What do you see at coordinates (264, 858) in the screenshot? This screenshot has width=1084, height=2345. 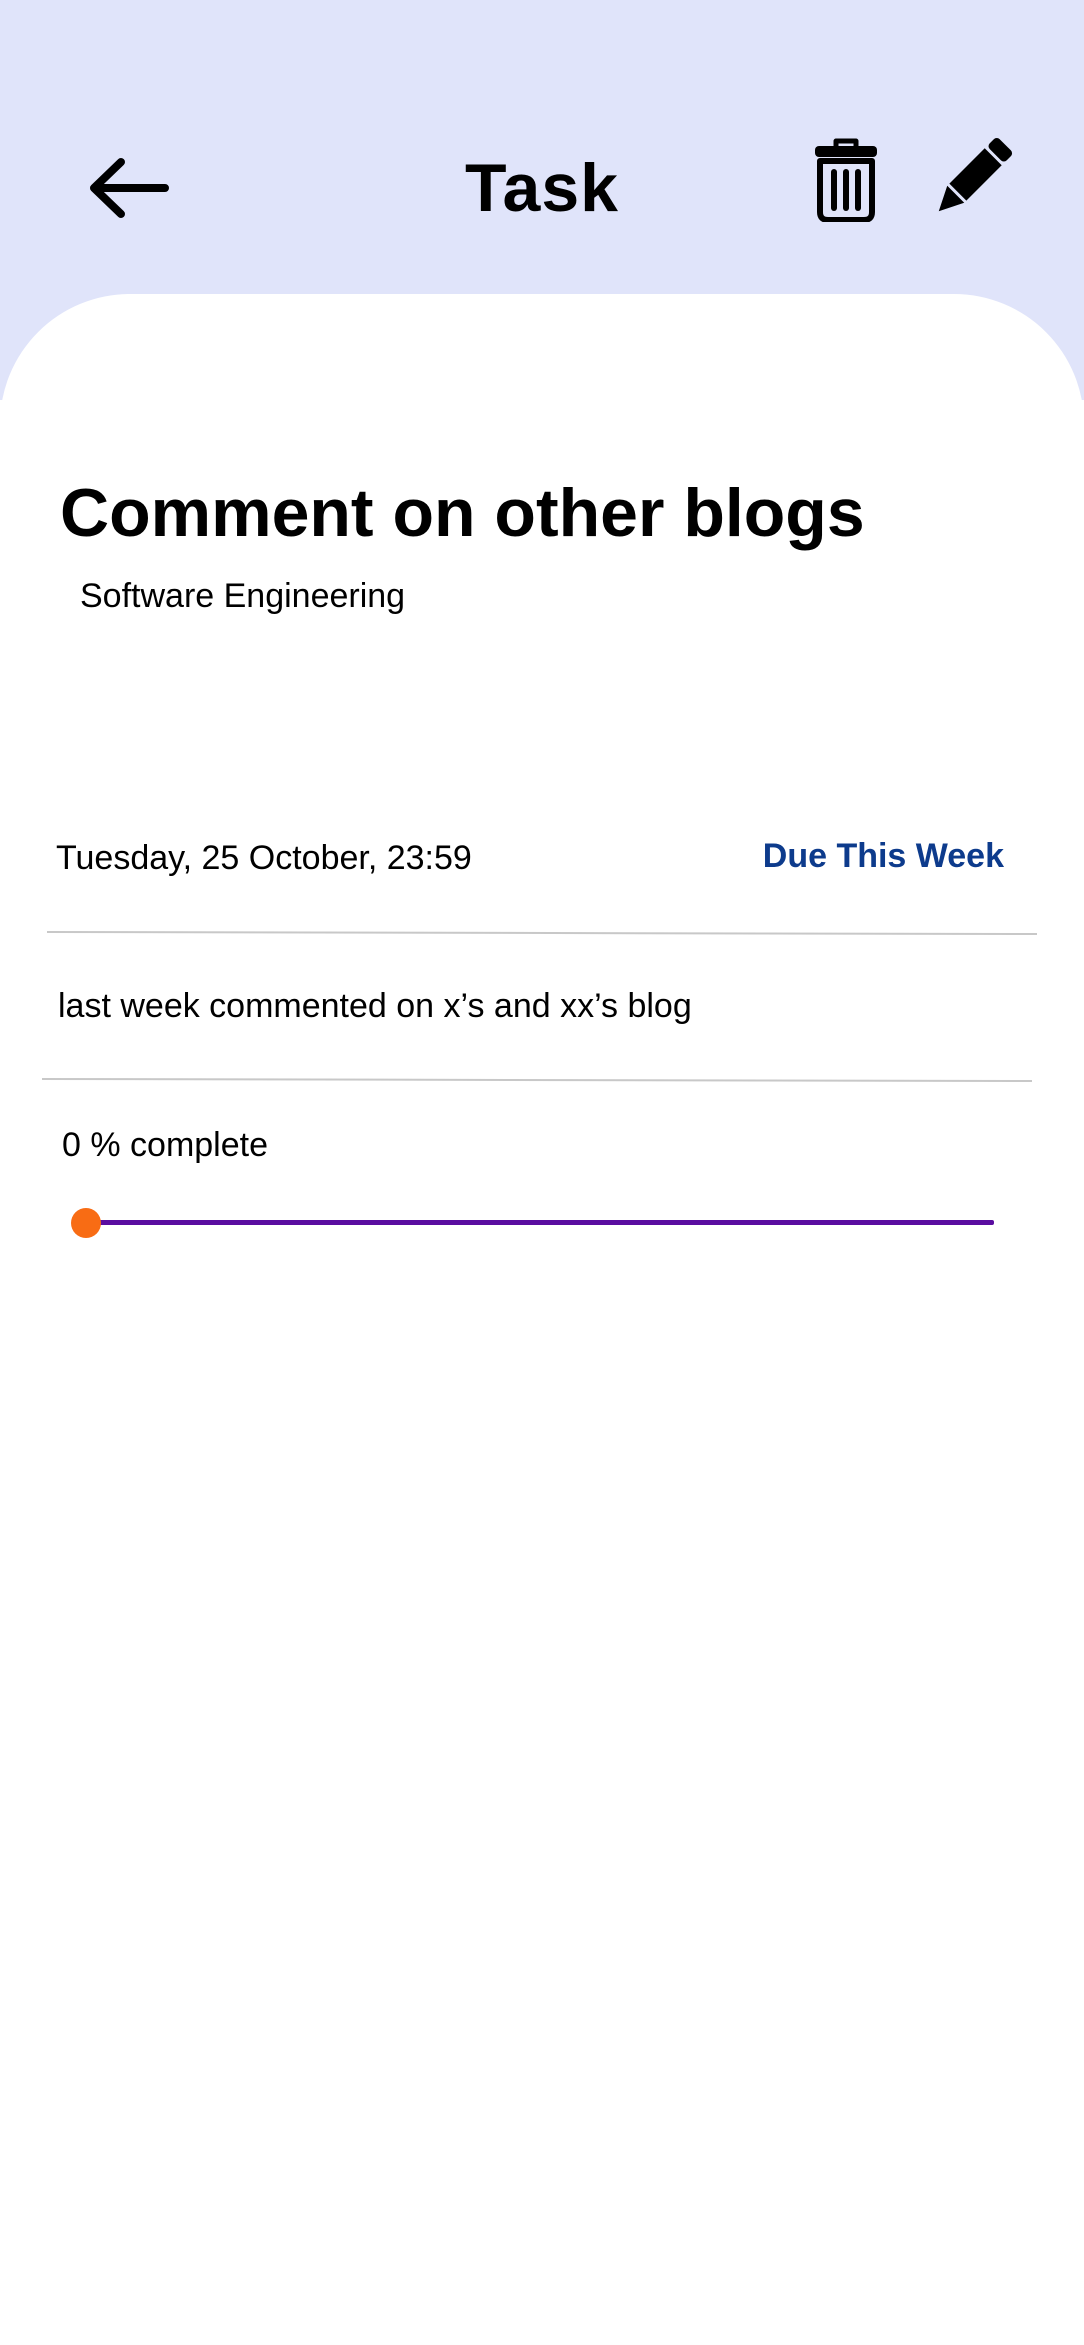 I see `due-datetime: Tuesday, 25 October, 23:59` at bounding box center [264, 858].